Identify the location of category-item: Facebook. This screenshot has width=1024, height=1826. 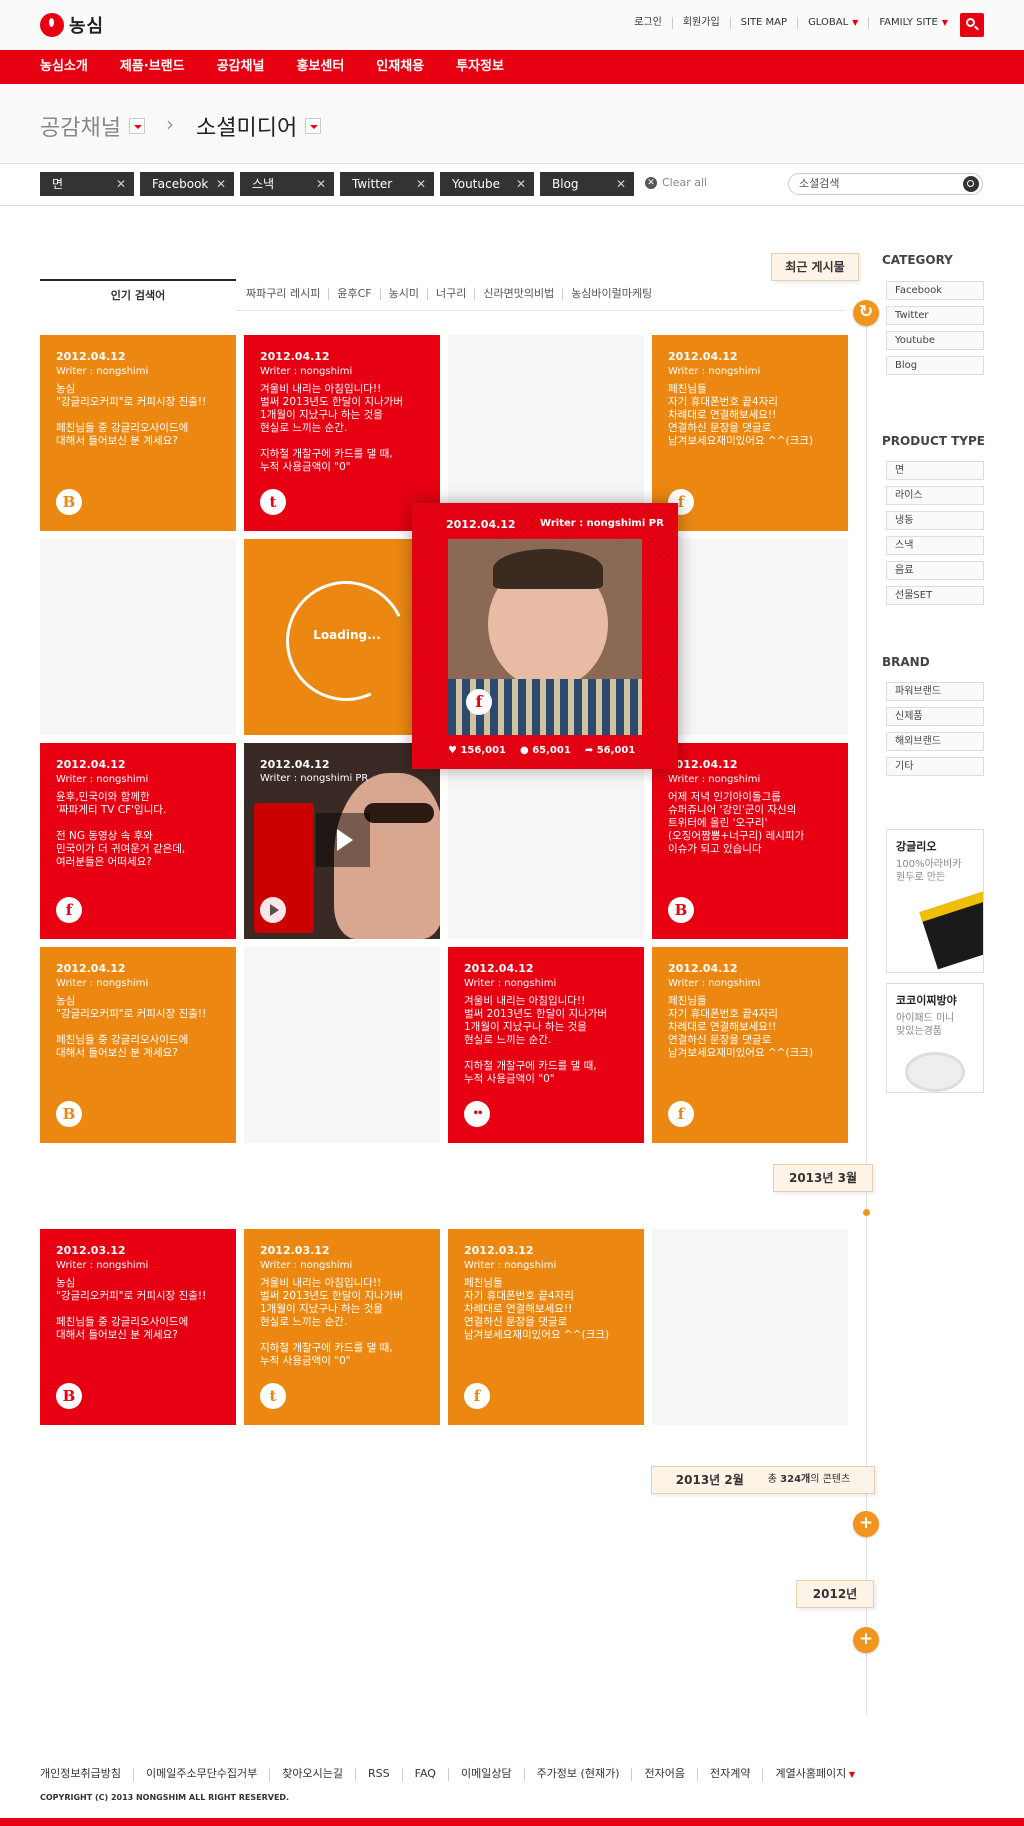
(935, 290).